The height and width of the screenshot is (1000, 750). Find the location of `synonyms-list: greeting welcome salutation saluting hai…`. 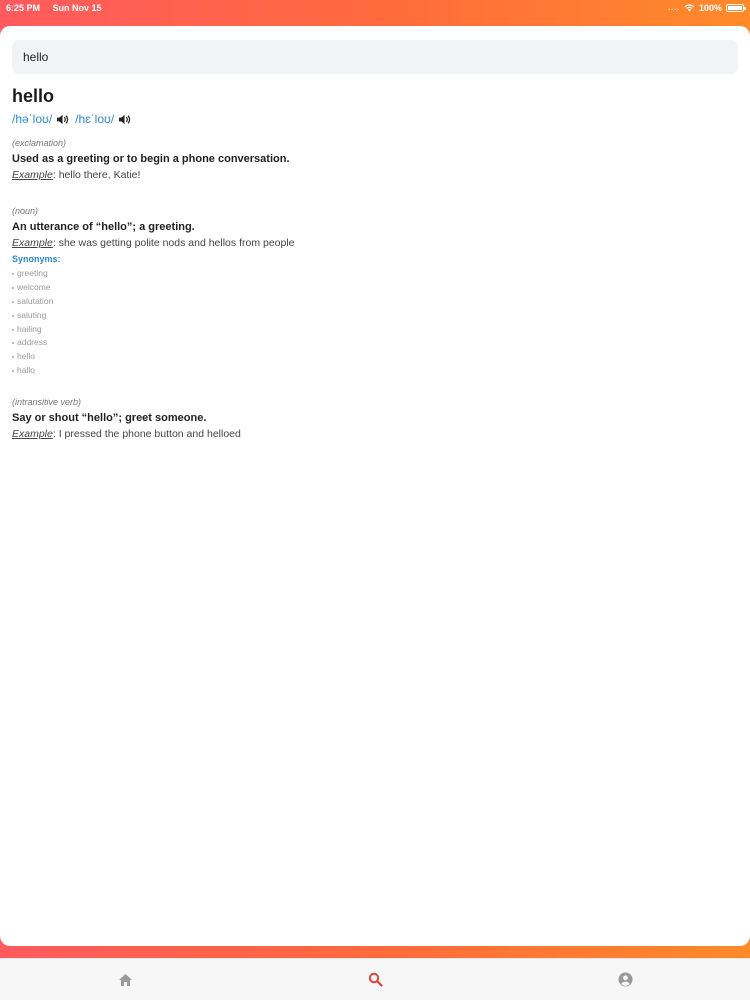

synonyms-list: greeting welcome salutation saluting hai… is located at coordinates (153, 322).